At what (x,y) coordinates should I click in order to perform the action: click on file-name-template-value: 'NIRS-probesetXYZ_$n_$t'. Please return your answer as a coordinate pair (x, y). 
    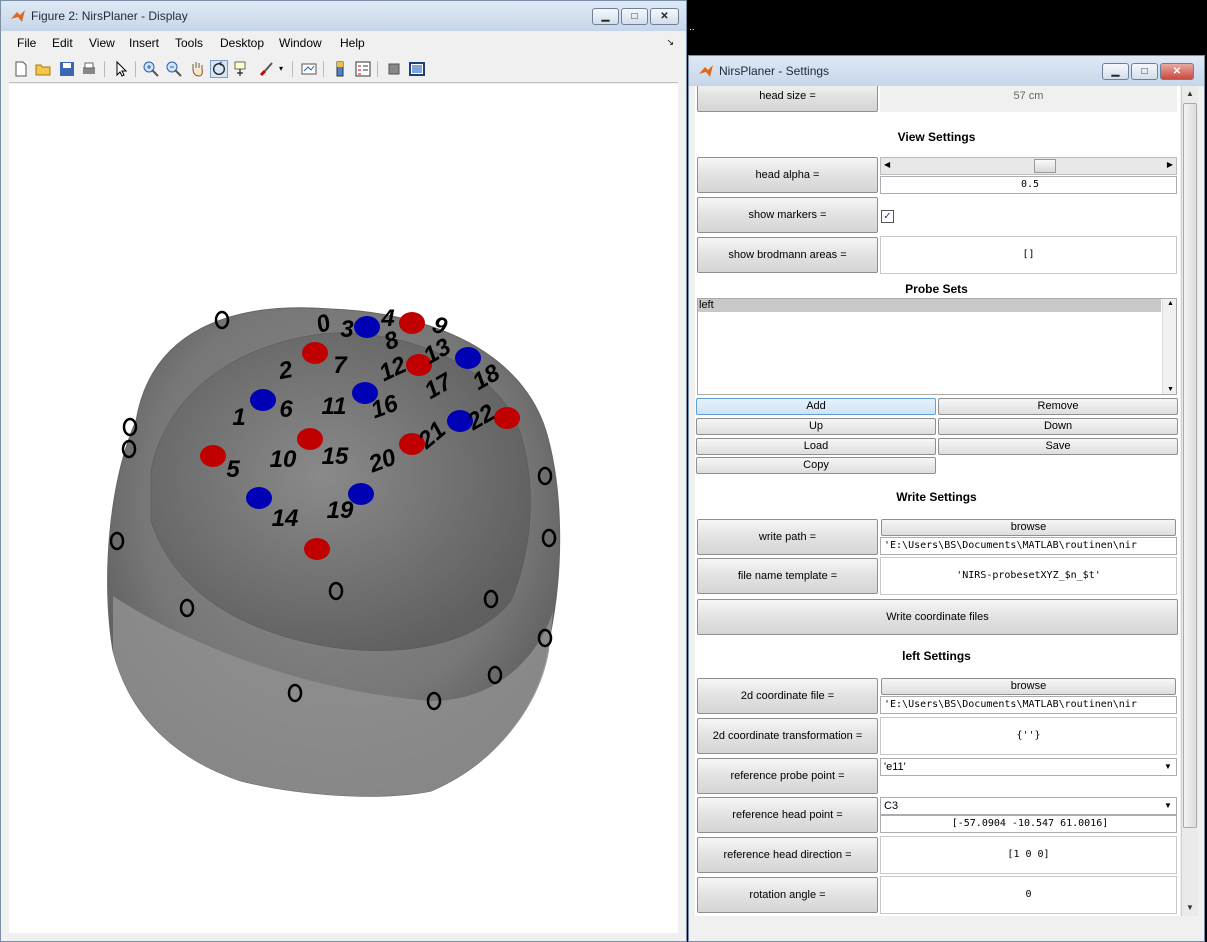
    Looking at the image, I should click on (1028, 576).